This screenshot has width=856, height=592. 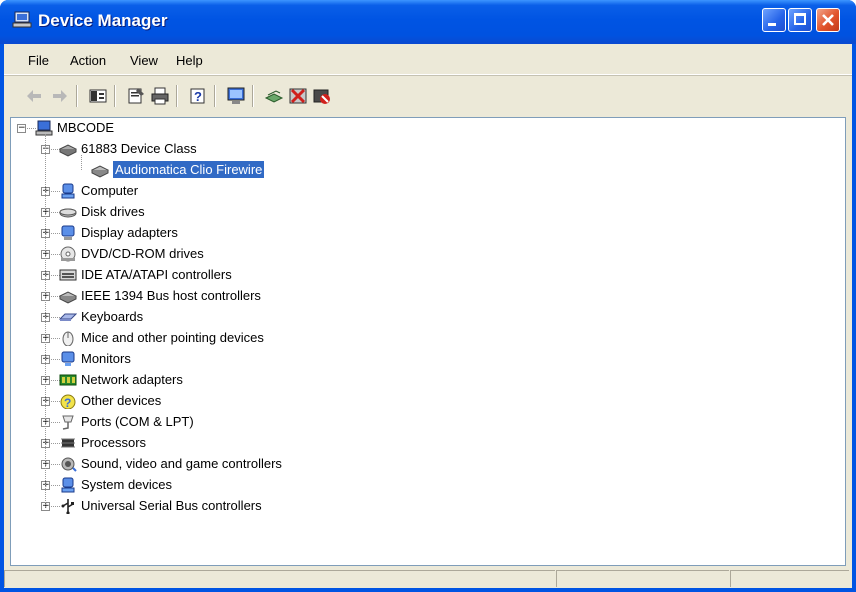 I want to click on tree-node: +Universal Serial Bus controllers, so click(x=421, y=506).